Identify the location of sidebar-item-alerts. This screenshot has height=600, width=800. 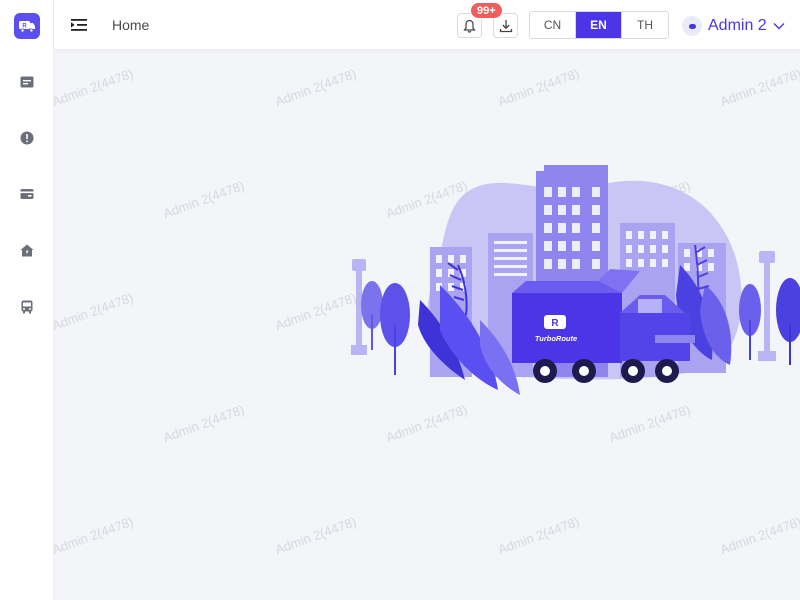
(27, 138).